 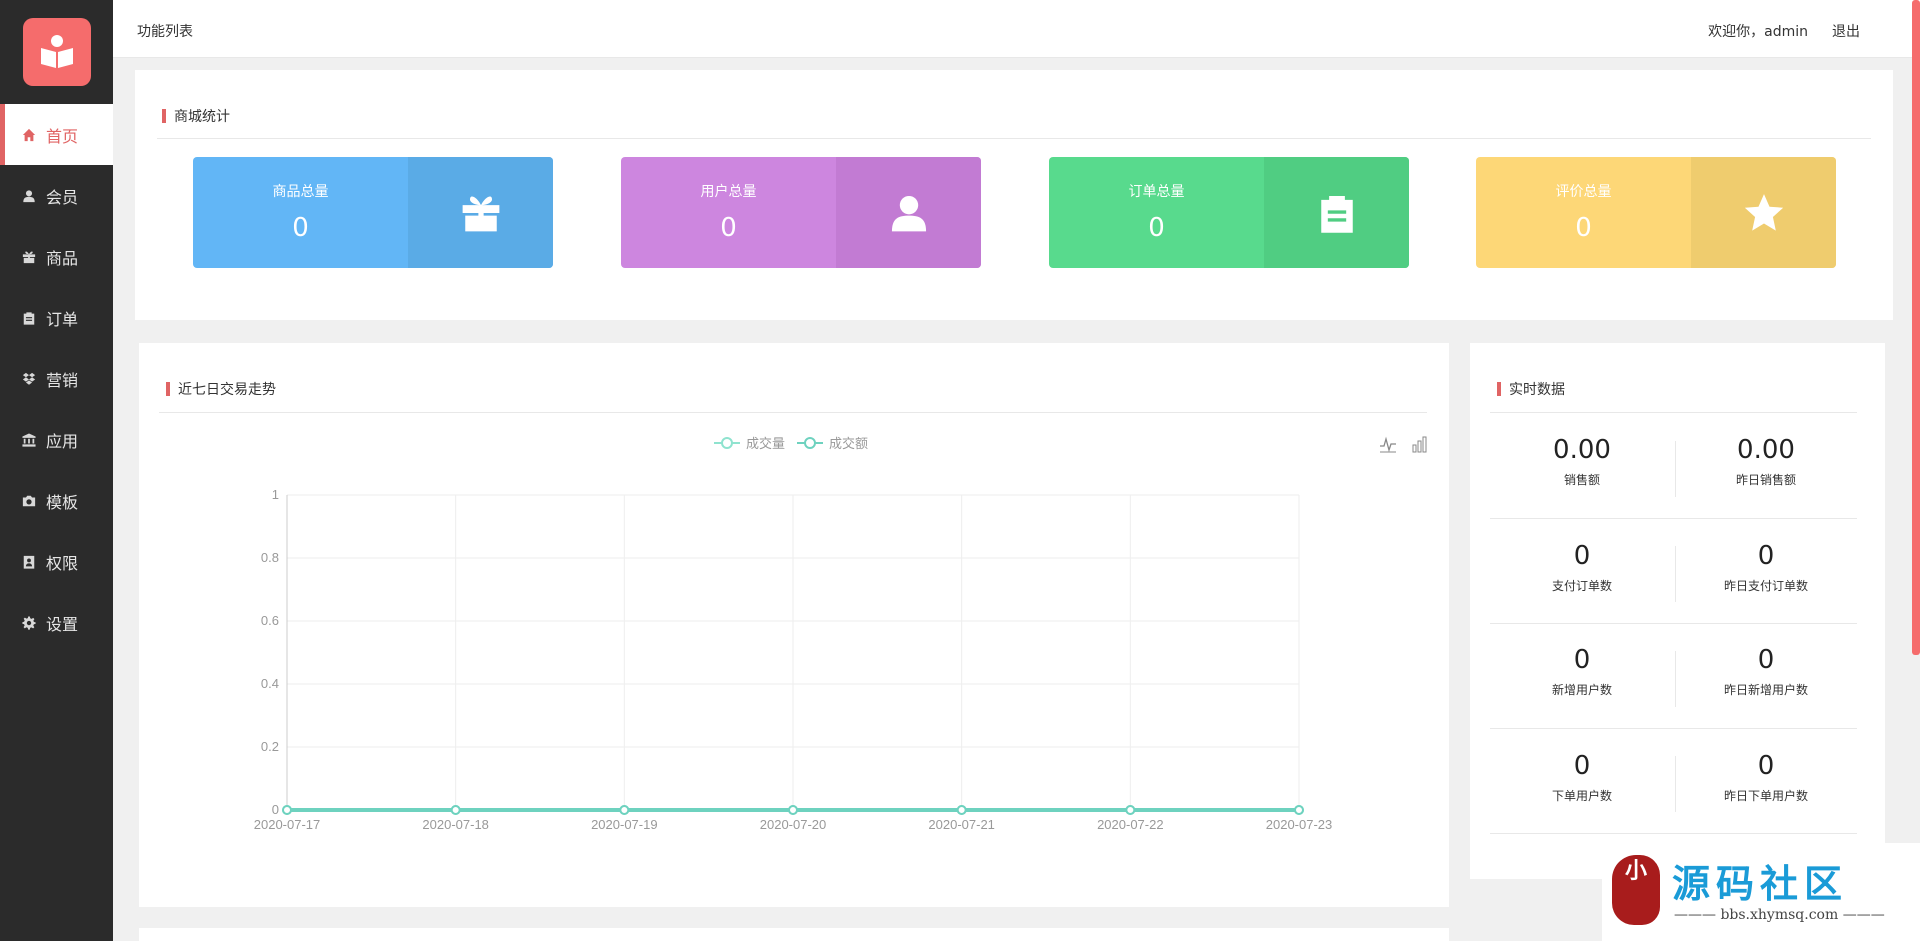 I want to click on rt-value: 0.00, so click(x=1582, y=450).